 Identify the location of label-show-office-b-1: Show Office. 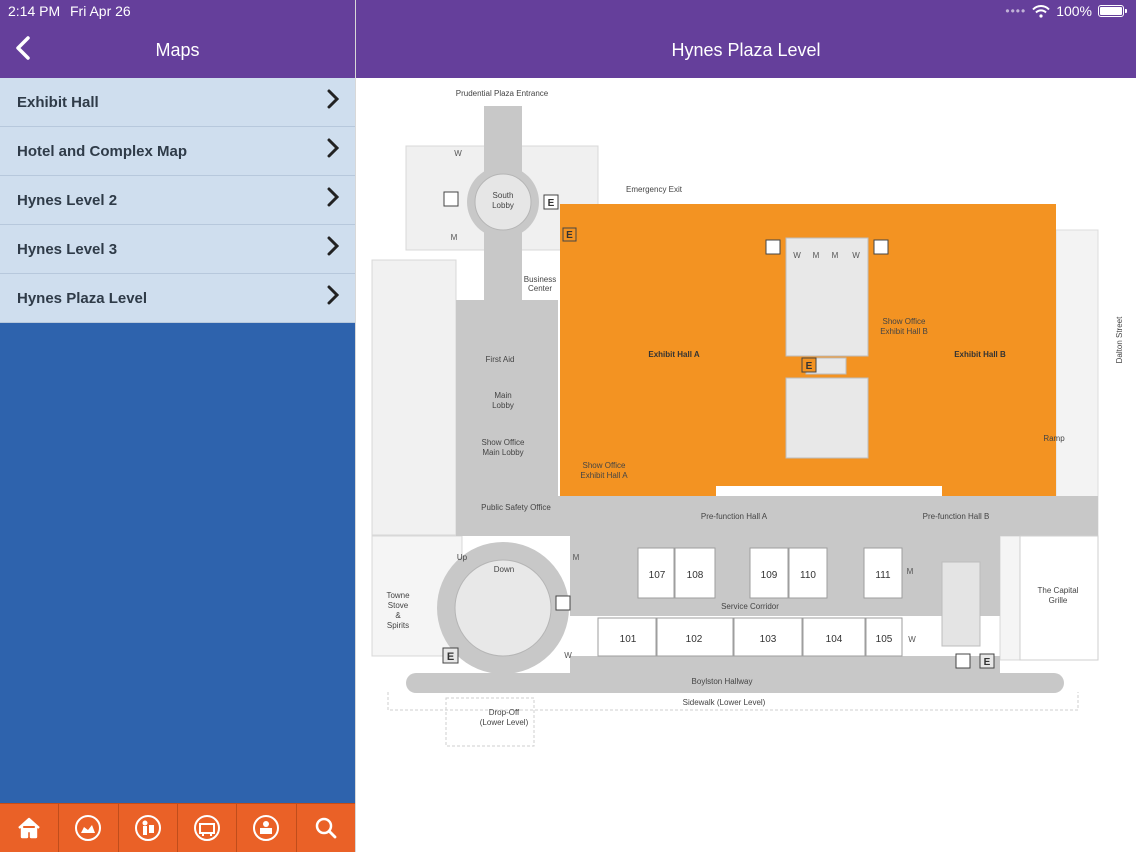
(905, 321).